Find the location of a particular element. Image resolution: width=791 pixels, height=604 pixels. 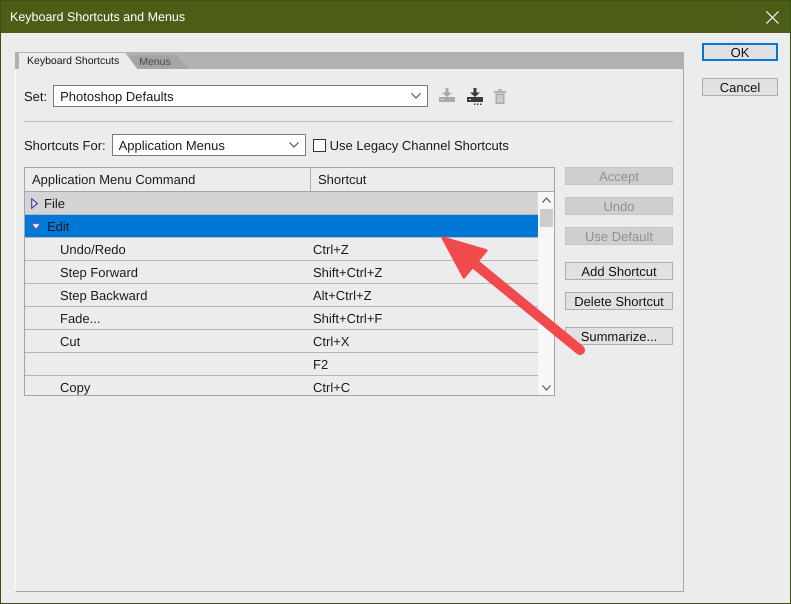

table-cell-text: Cut is located at coordinates (70, 341).